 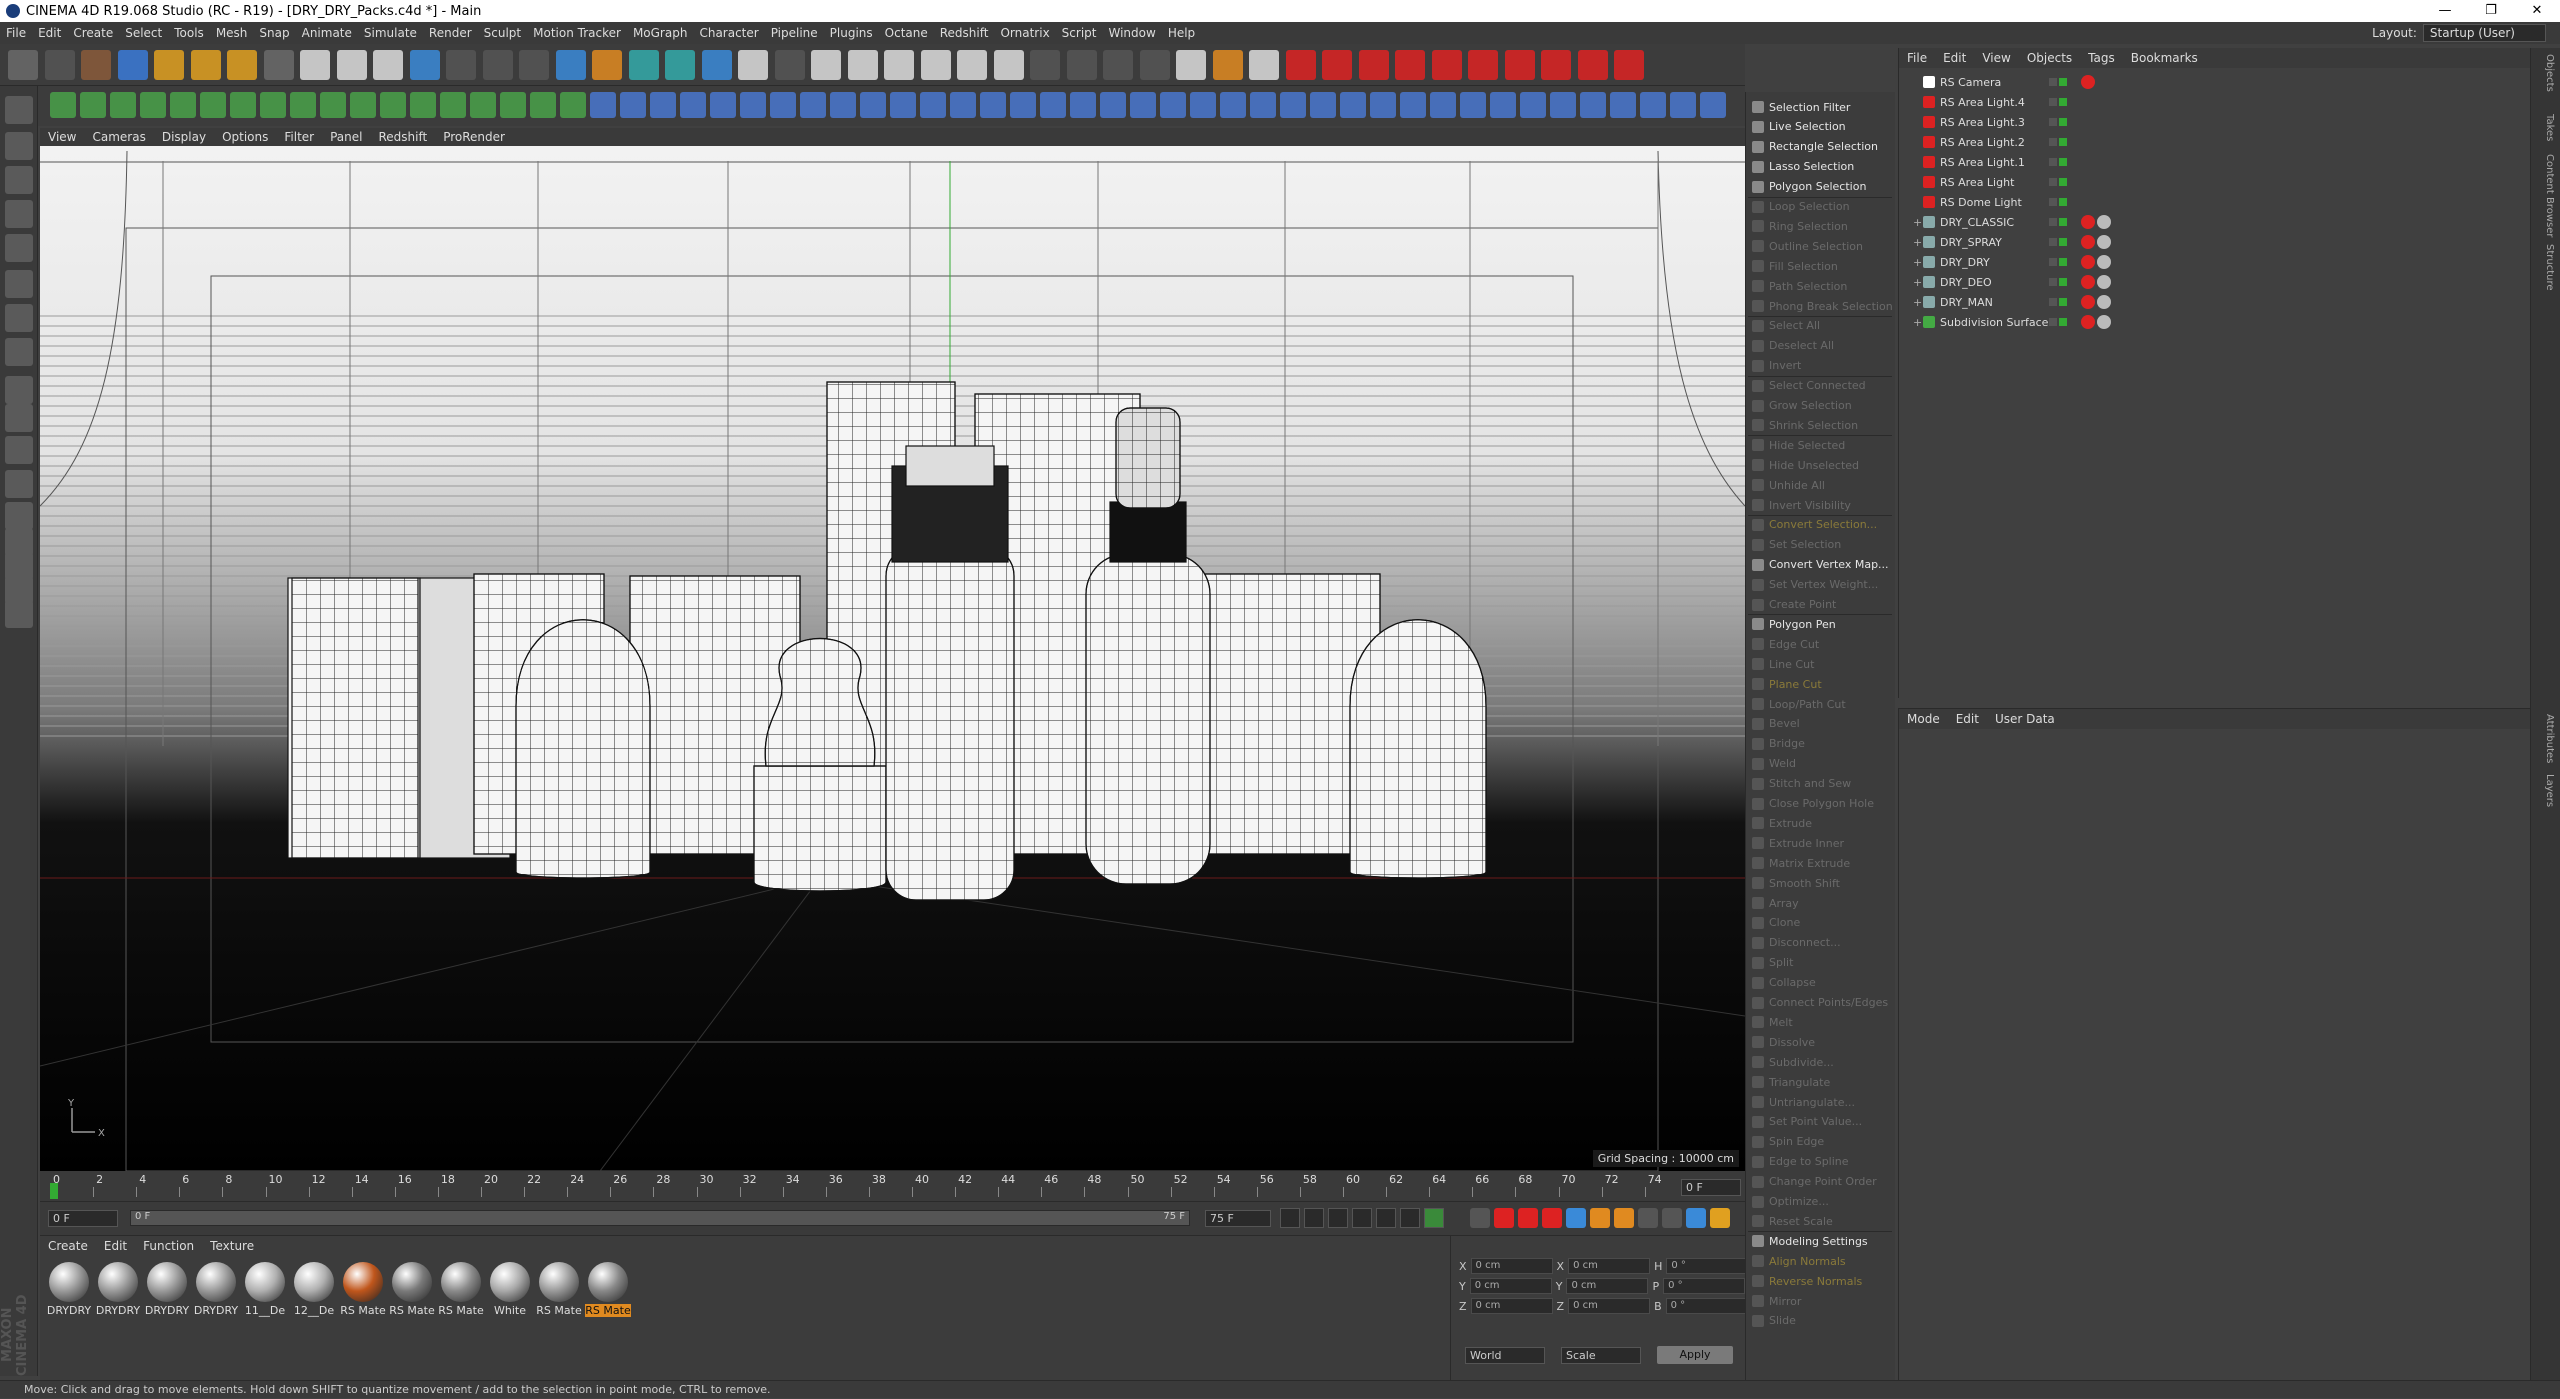 I want to click on menu-file: File, so click(x=16, y=33).